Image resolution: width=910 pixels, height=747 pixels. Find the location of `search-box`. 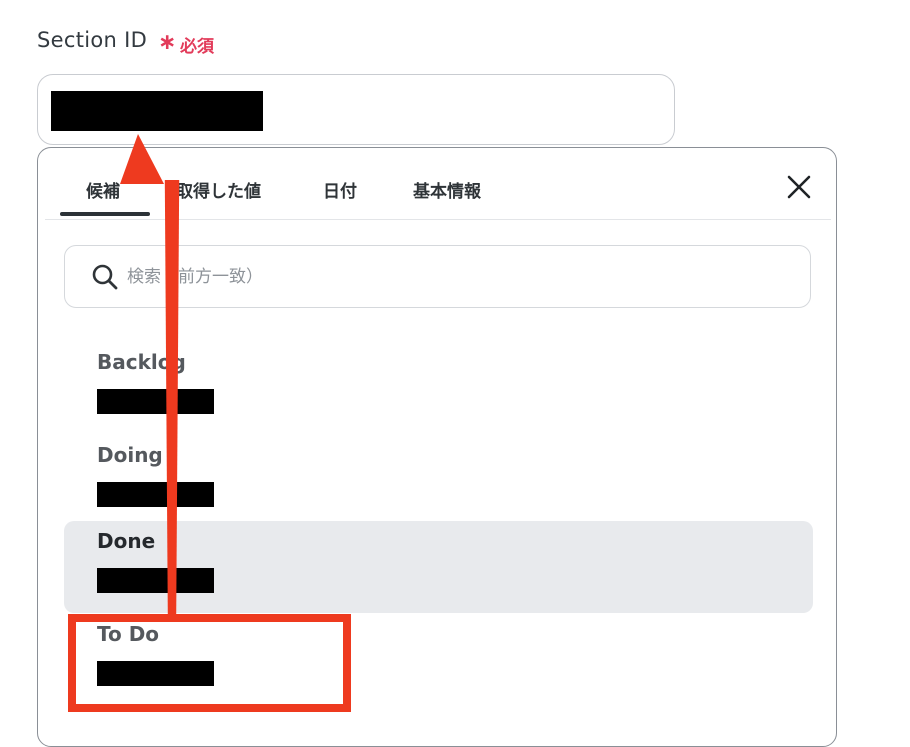

search-box is located at coordinates (437, 276).